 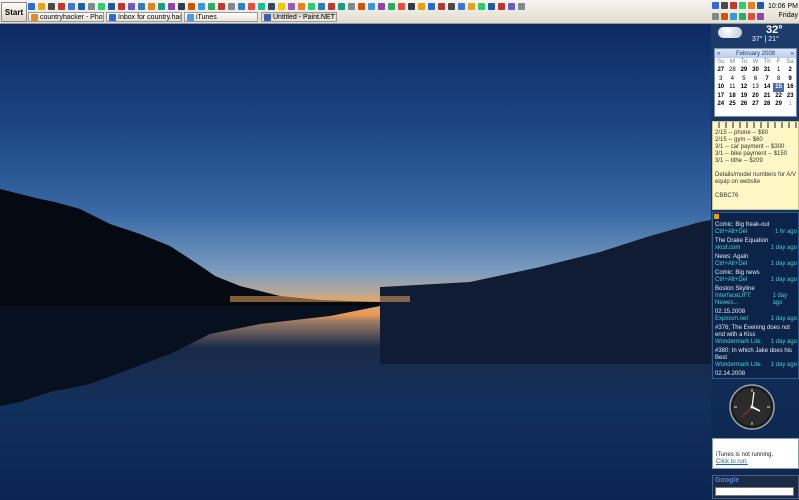 I want to click on feed-item: 02.15.2008 Explosm.net 1 day ago, so click(x=756, y=316).